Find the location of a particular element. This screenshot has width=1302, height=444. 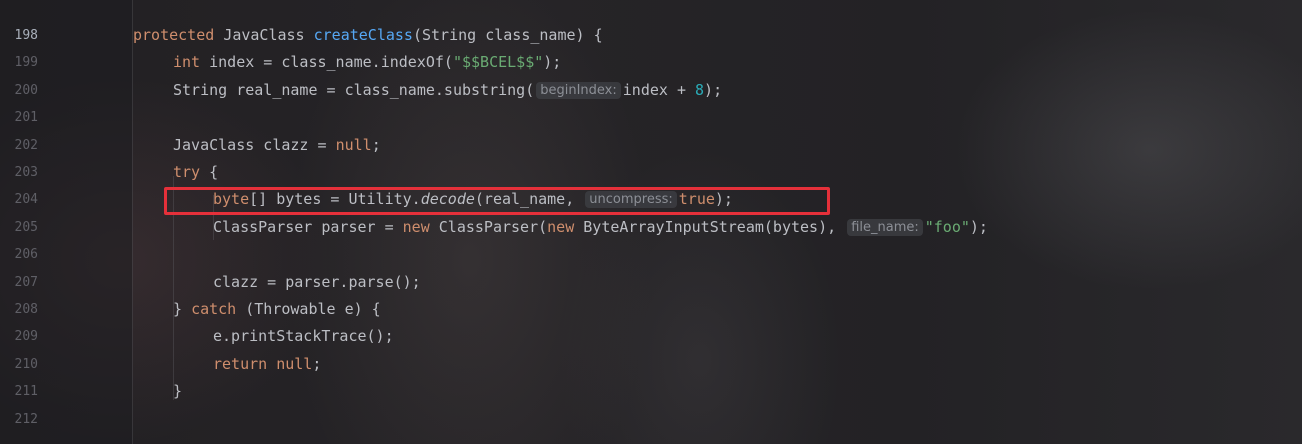

code-token: "foo" is located at coordinates (947, 227).